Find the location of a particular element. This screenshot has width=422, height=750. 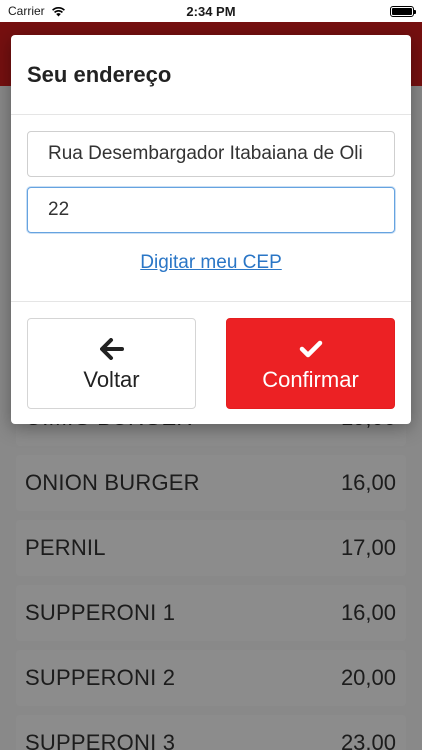

modal-title: Seu endereço is located at coordinates (99, 74).